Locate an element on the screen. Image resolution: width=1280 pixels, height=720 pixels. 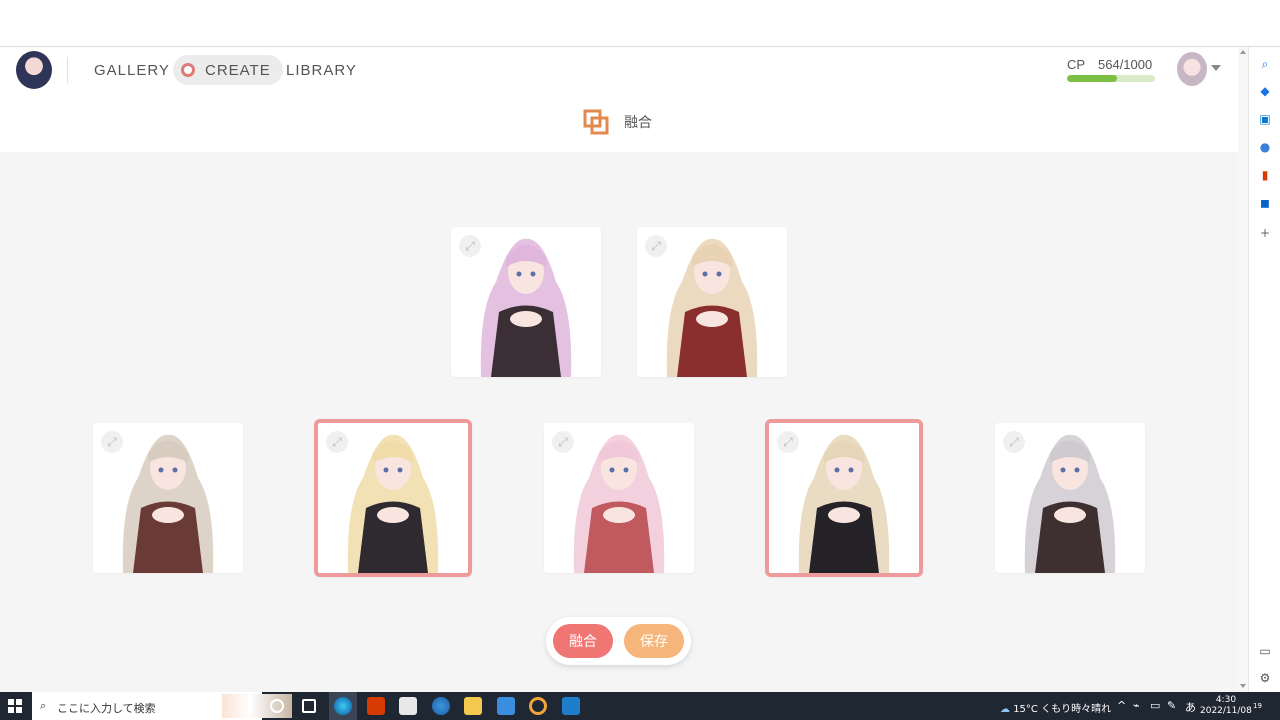
weather-widget: ☁ 15°C くもり時々晴れ is located at coordinates (1055, 707).